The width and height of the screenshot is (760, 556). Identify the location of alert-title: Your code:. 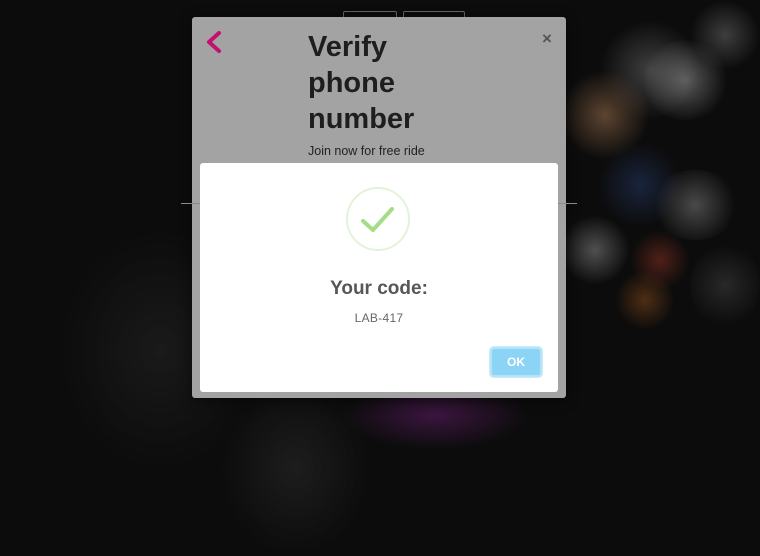
(379, 288).